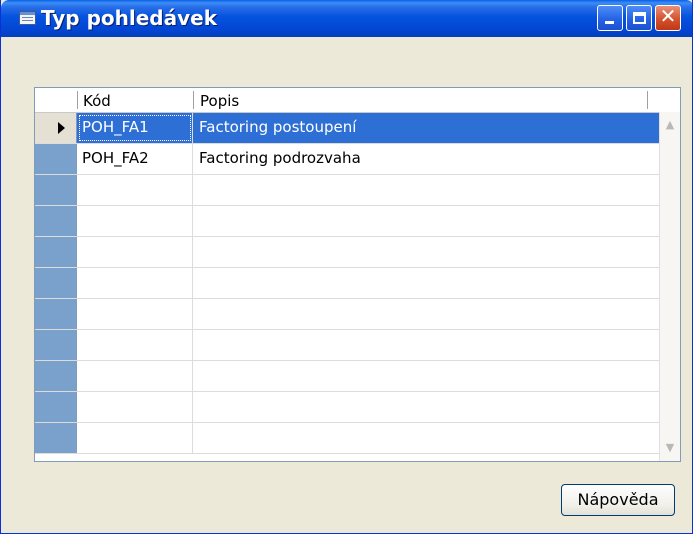 The image size is (693, 534). Describe the element at coordinates (670, 125) in the screenshot. I see `scroll-up-icon: ▲` at that location.